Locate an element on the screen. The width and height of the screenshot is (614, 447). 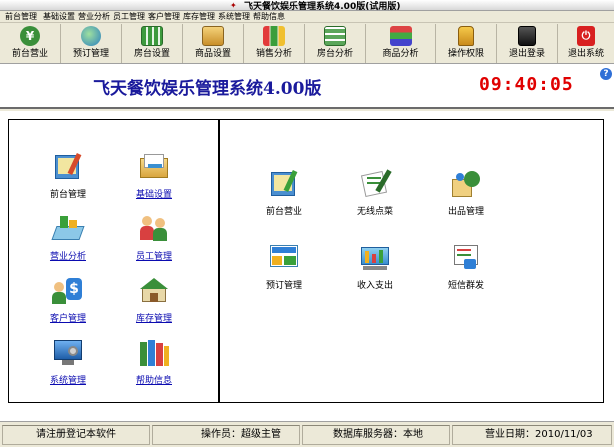
panel-divider is located at coordinates (219, 261).